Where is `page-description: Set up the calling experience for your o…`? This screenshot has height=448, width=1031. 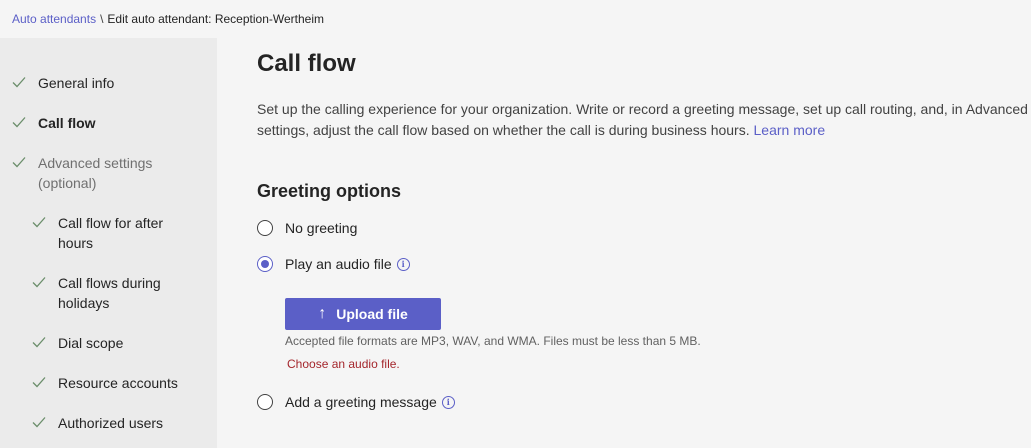
page-description: Set up the calling experience for your o… is located at coordinates (644, 120).